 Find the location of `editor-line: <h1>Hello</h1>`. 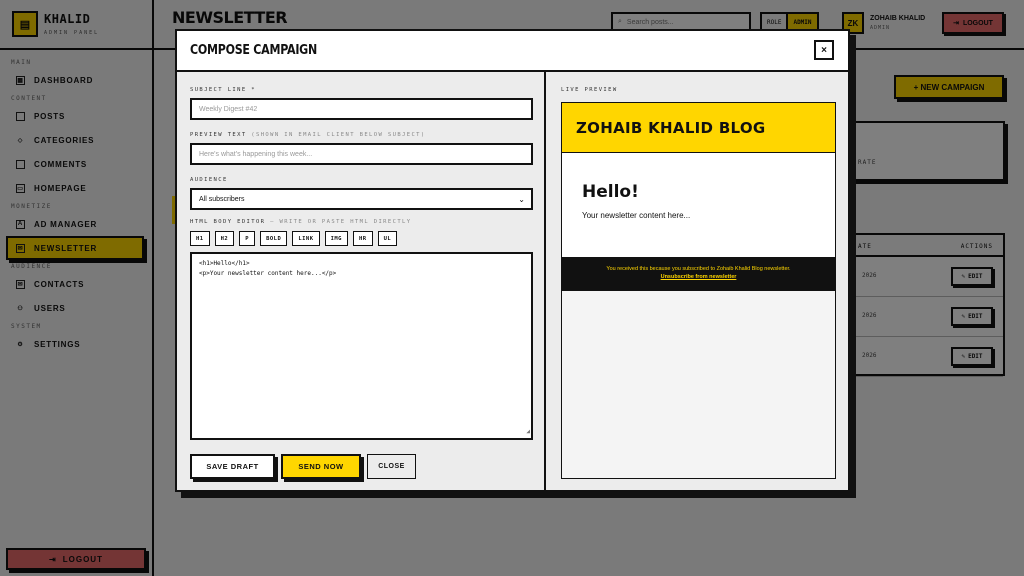

editor-line: <h1>Hello</h1> is located at coordinates (224, 263).